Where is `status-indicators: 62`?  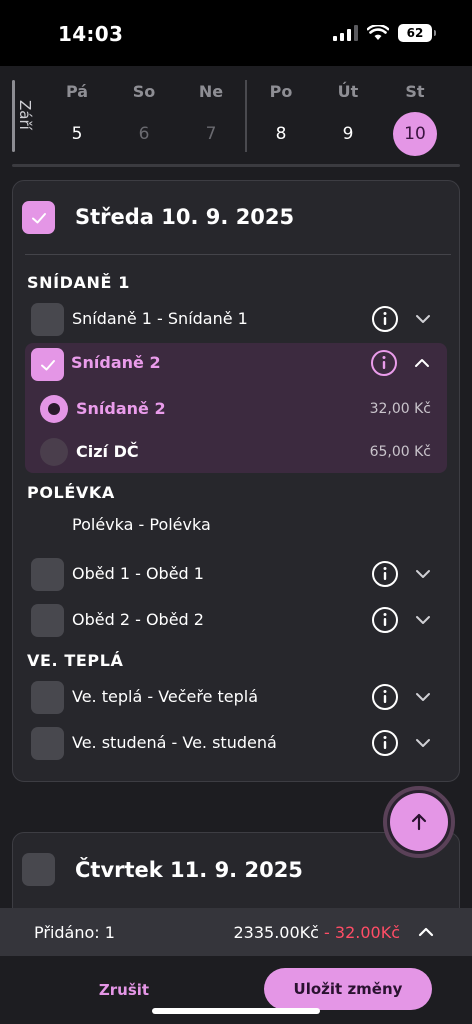
status-indicators: 62 is located at coordinates (384, 33).